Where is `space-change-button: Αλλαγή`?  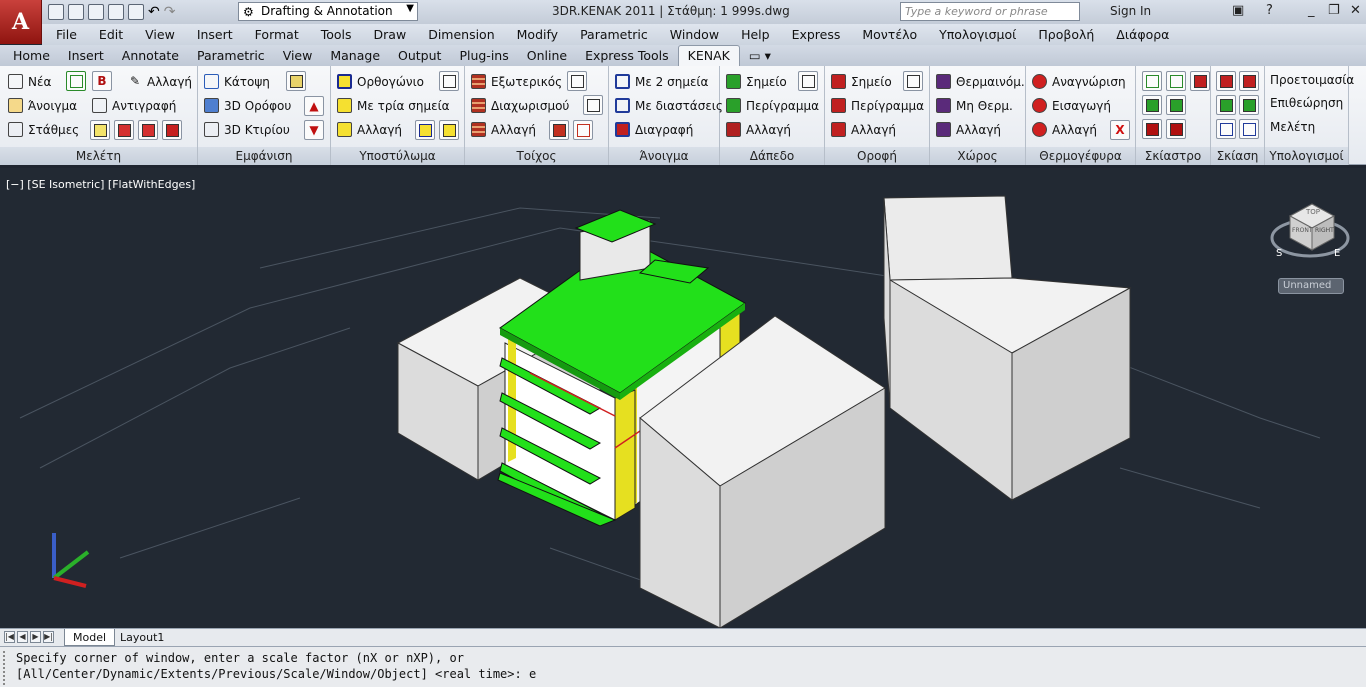 space-change-button: Αλλαγή is located at coordinates (968, 129).